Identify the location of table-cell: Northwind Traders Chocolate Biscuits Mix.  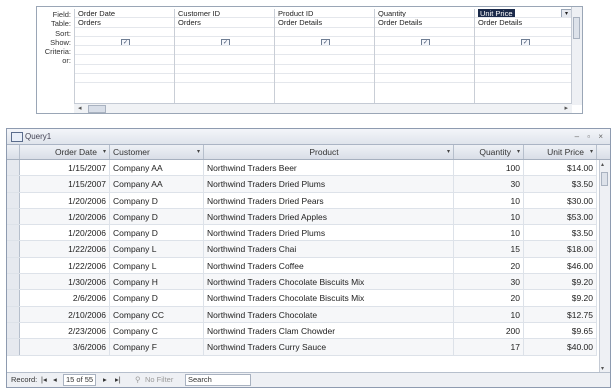
(329, 298).